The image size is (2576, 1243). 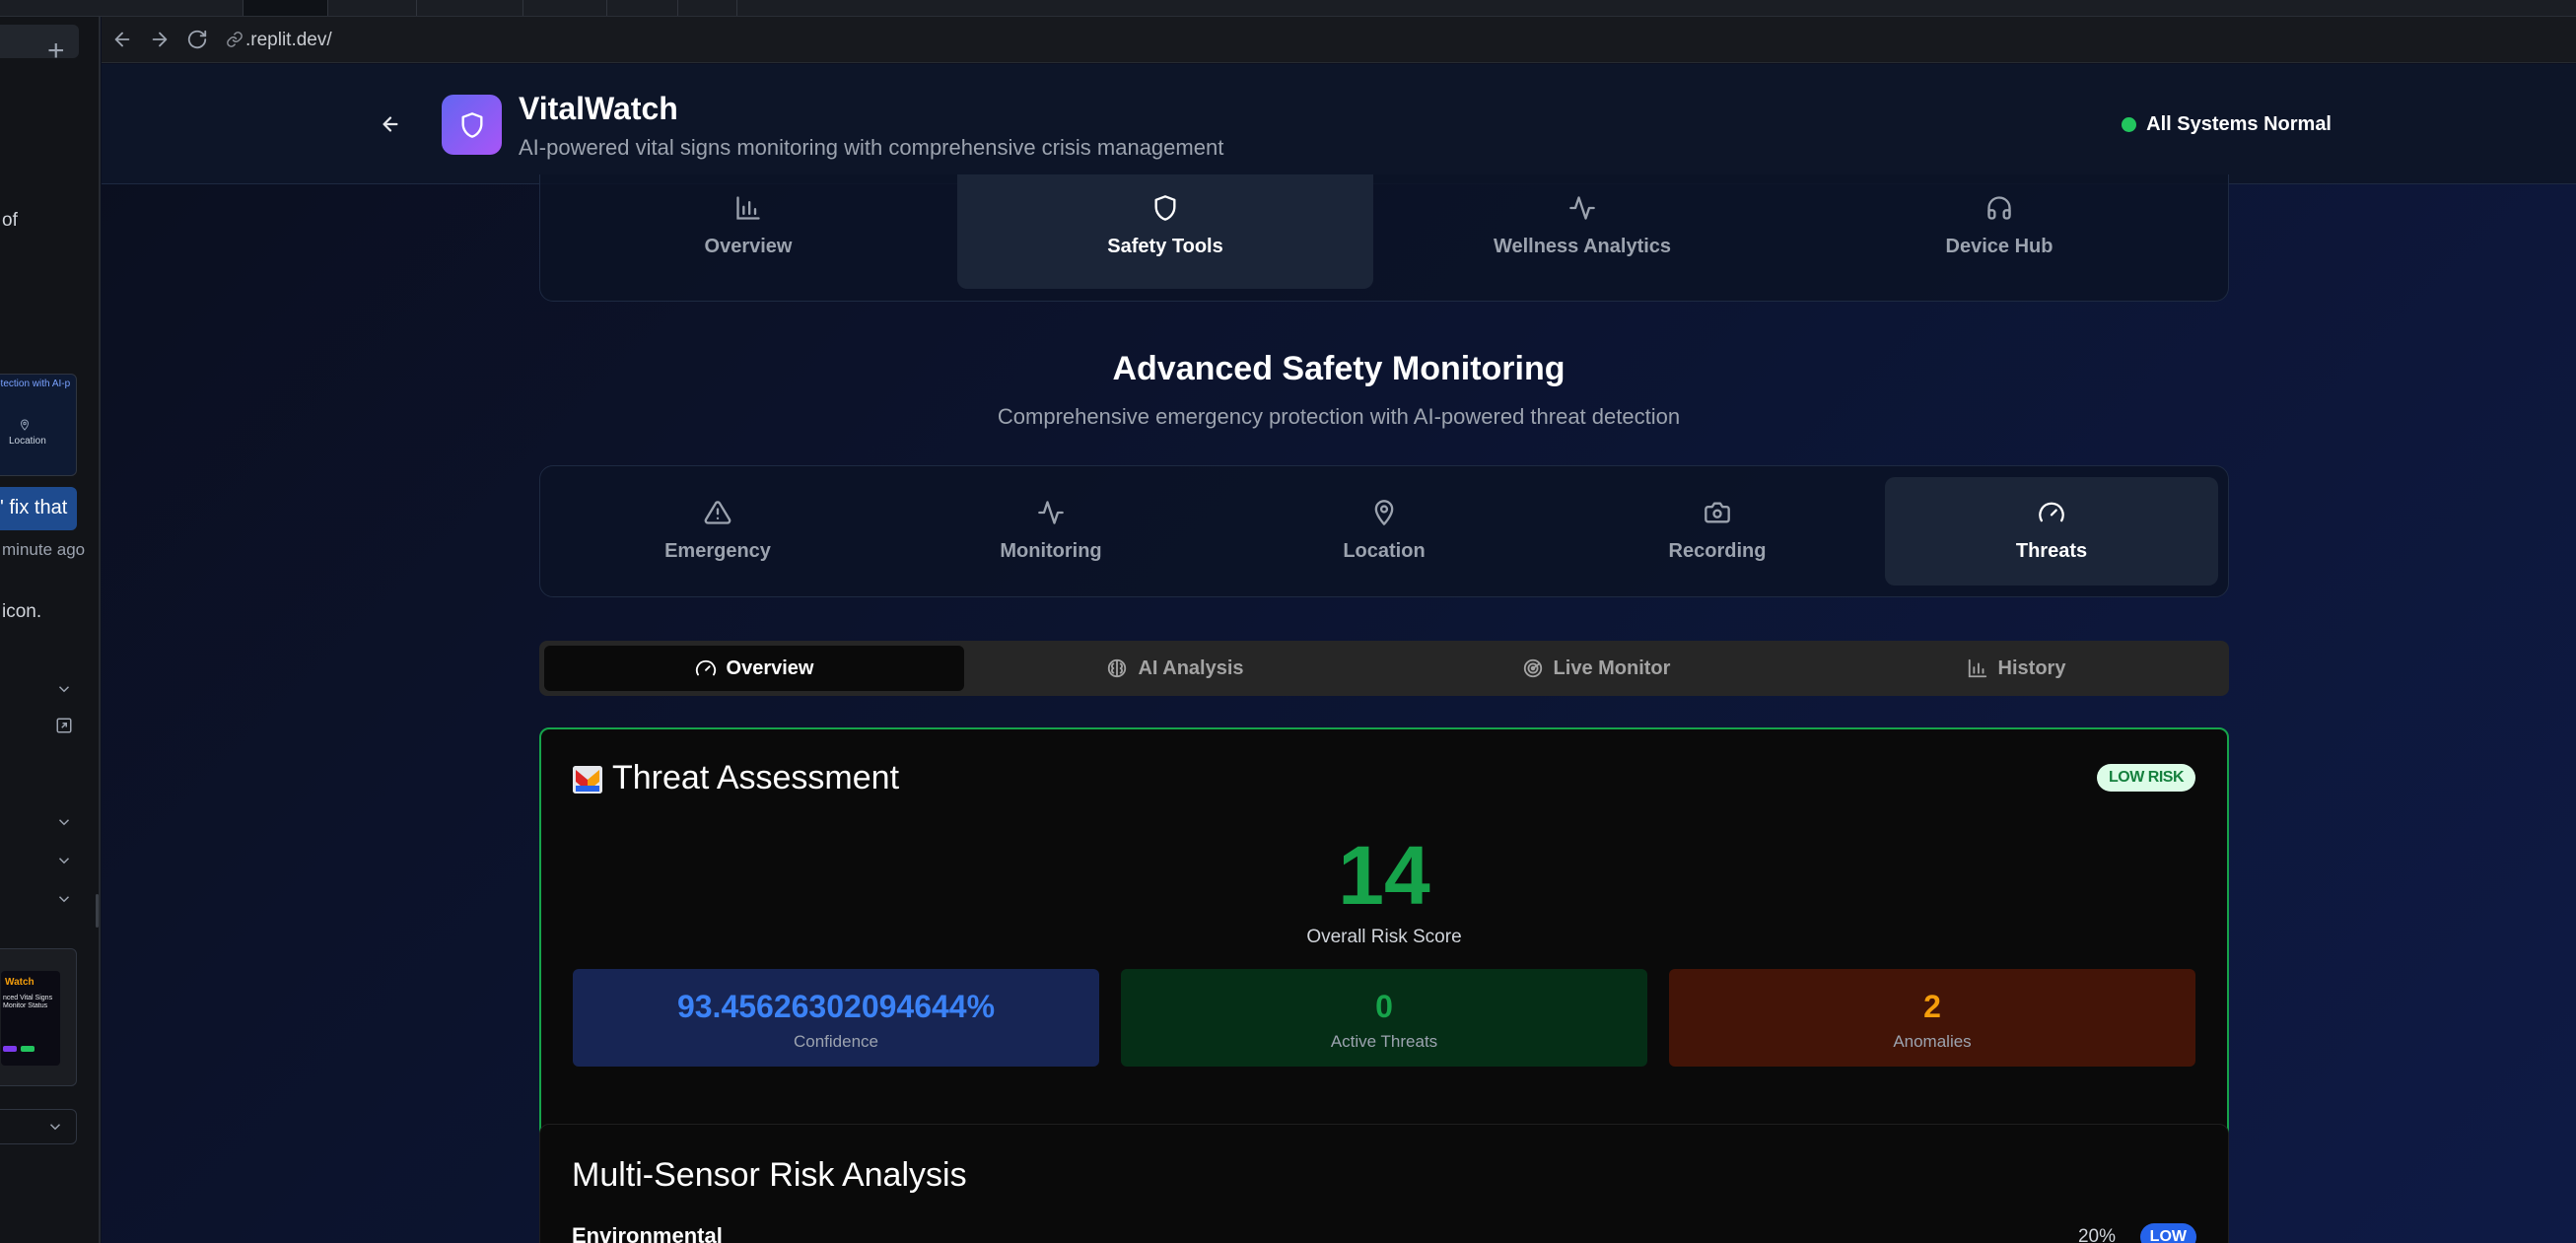 I want to click on tab-label: History, so click(x=2031, y=668).